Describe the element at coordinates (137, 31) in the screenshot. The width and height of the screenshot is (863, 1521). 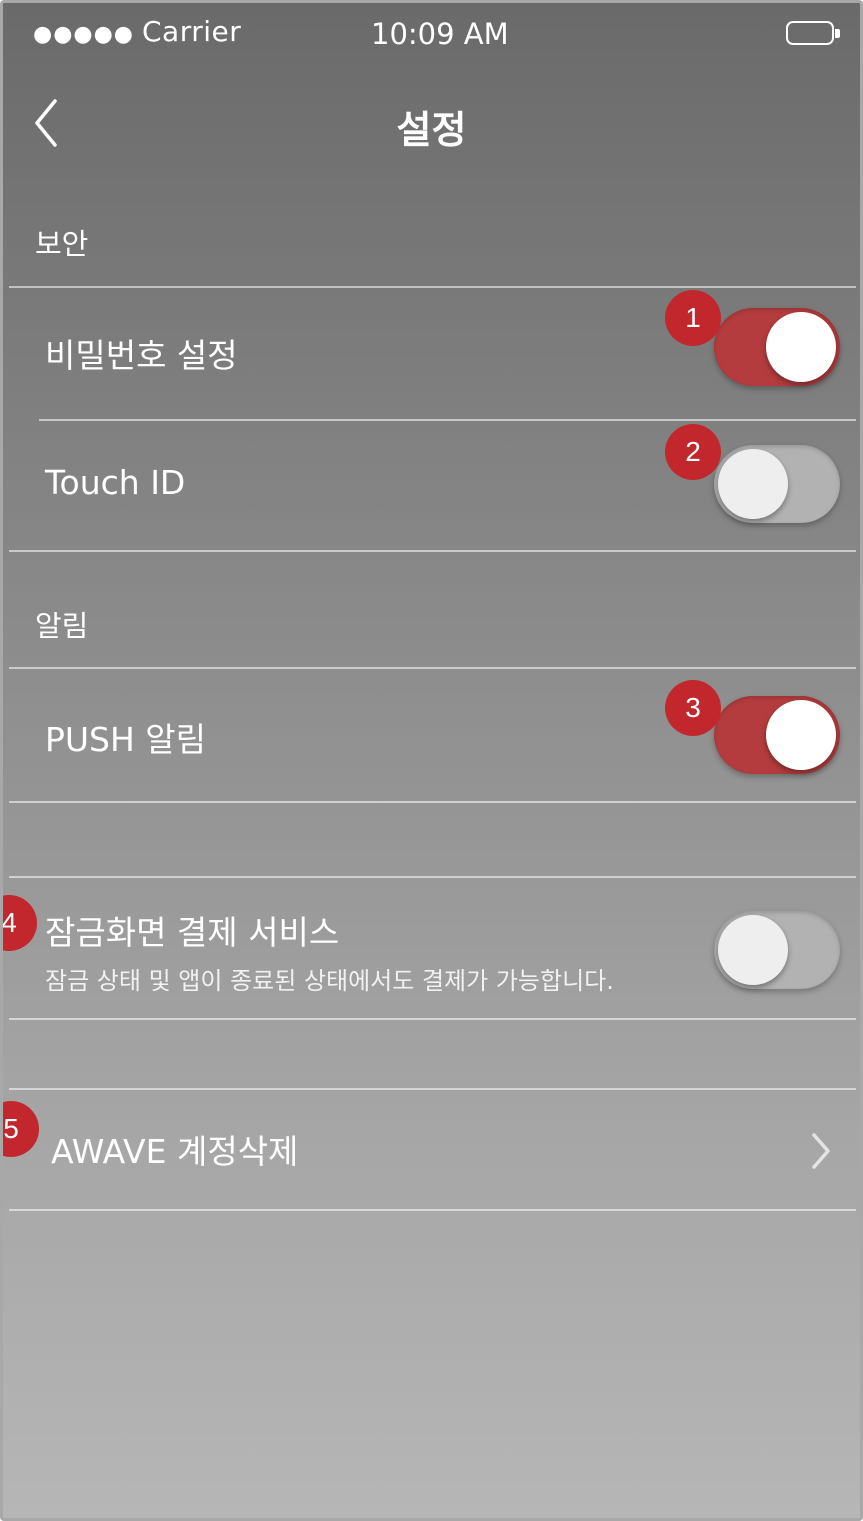
I see `carrier-info: ●●●●● Carrier` at that location.